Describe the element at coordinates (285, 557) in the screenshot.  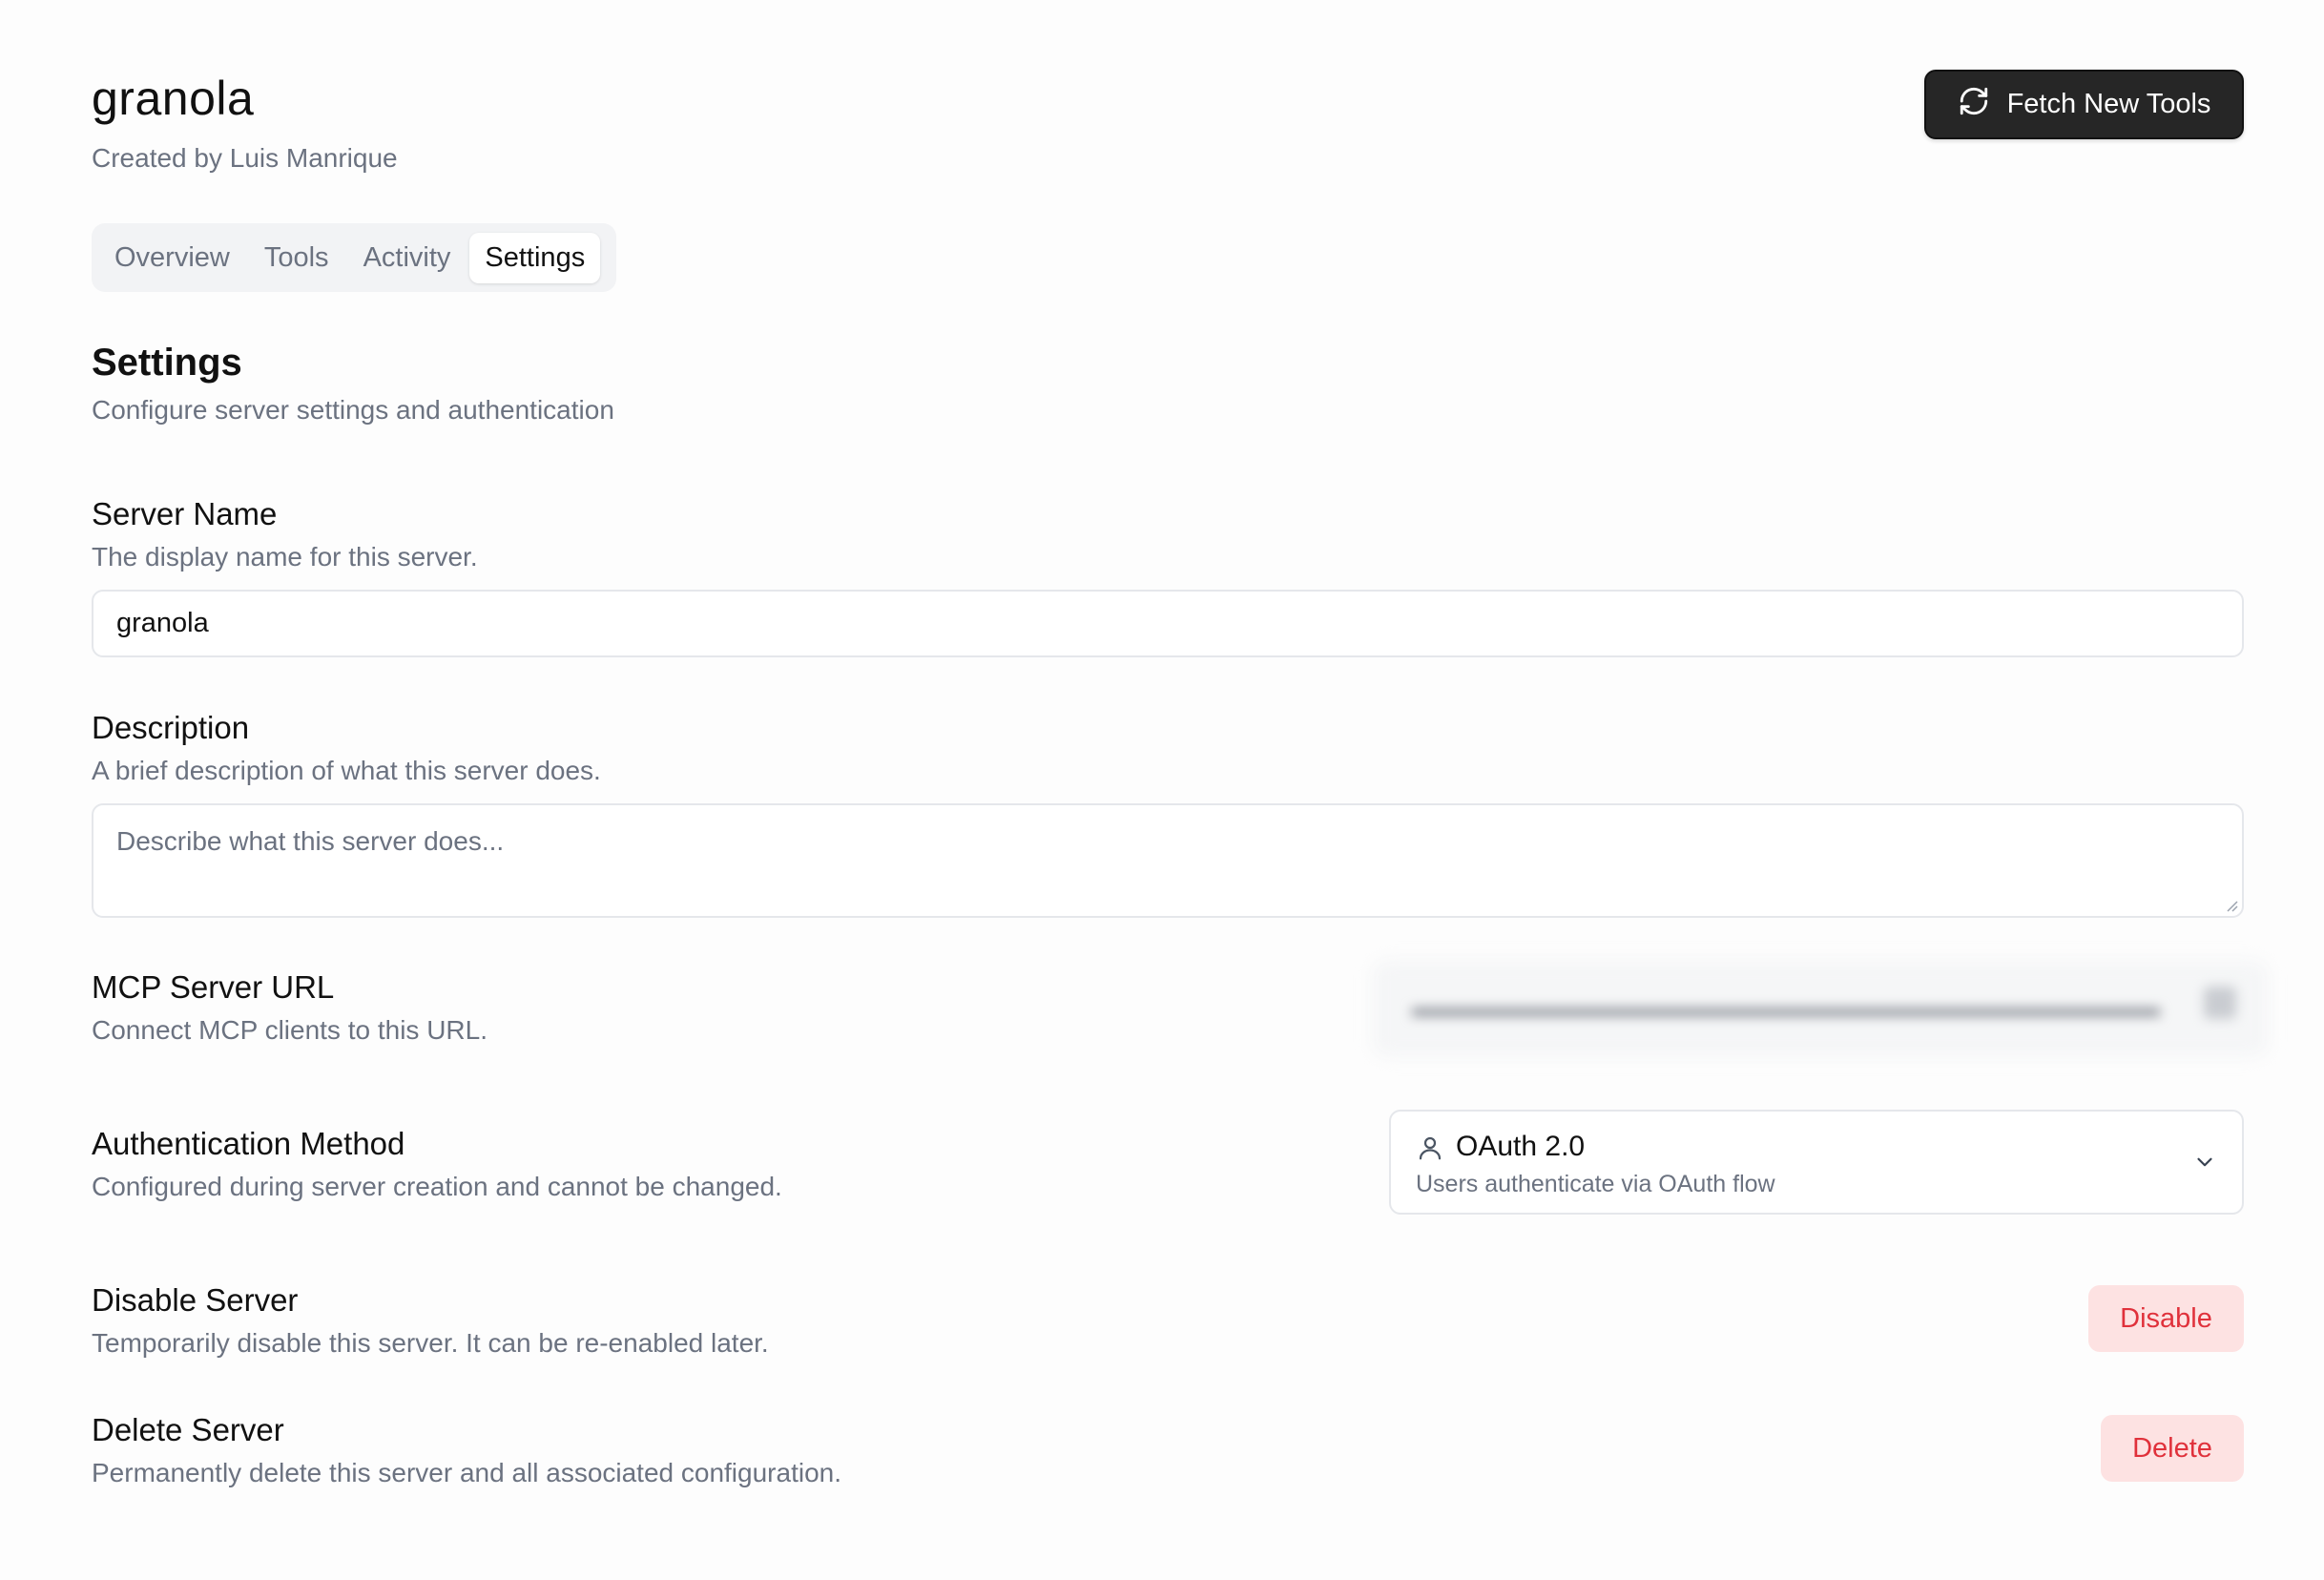
I see `server-name-help: The display name for this server.` at that location.